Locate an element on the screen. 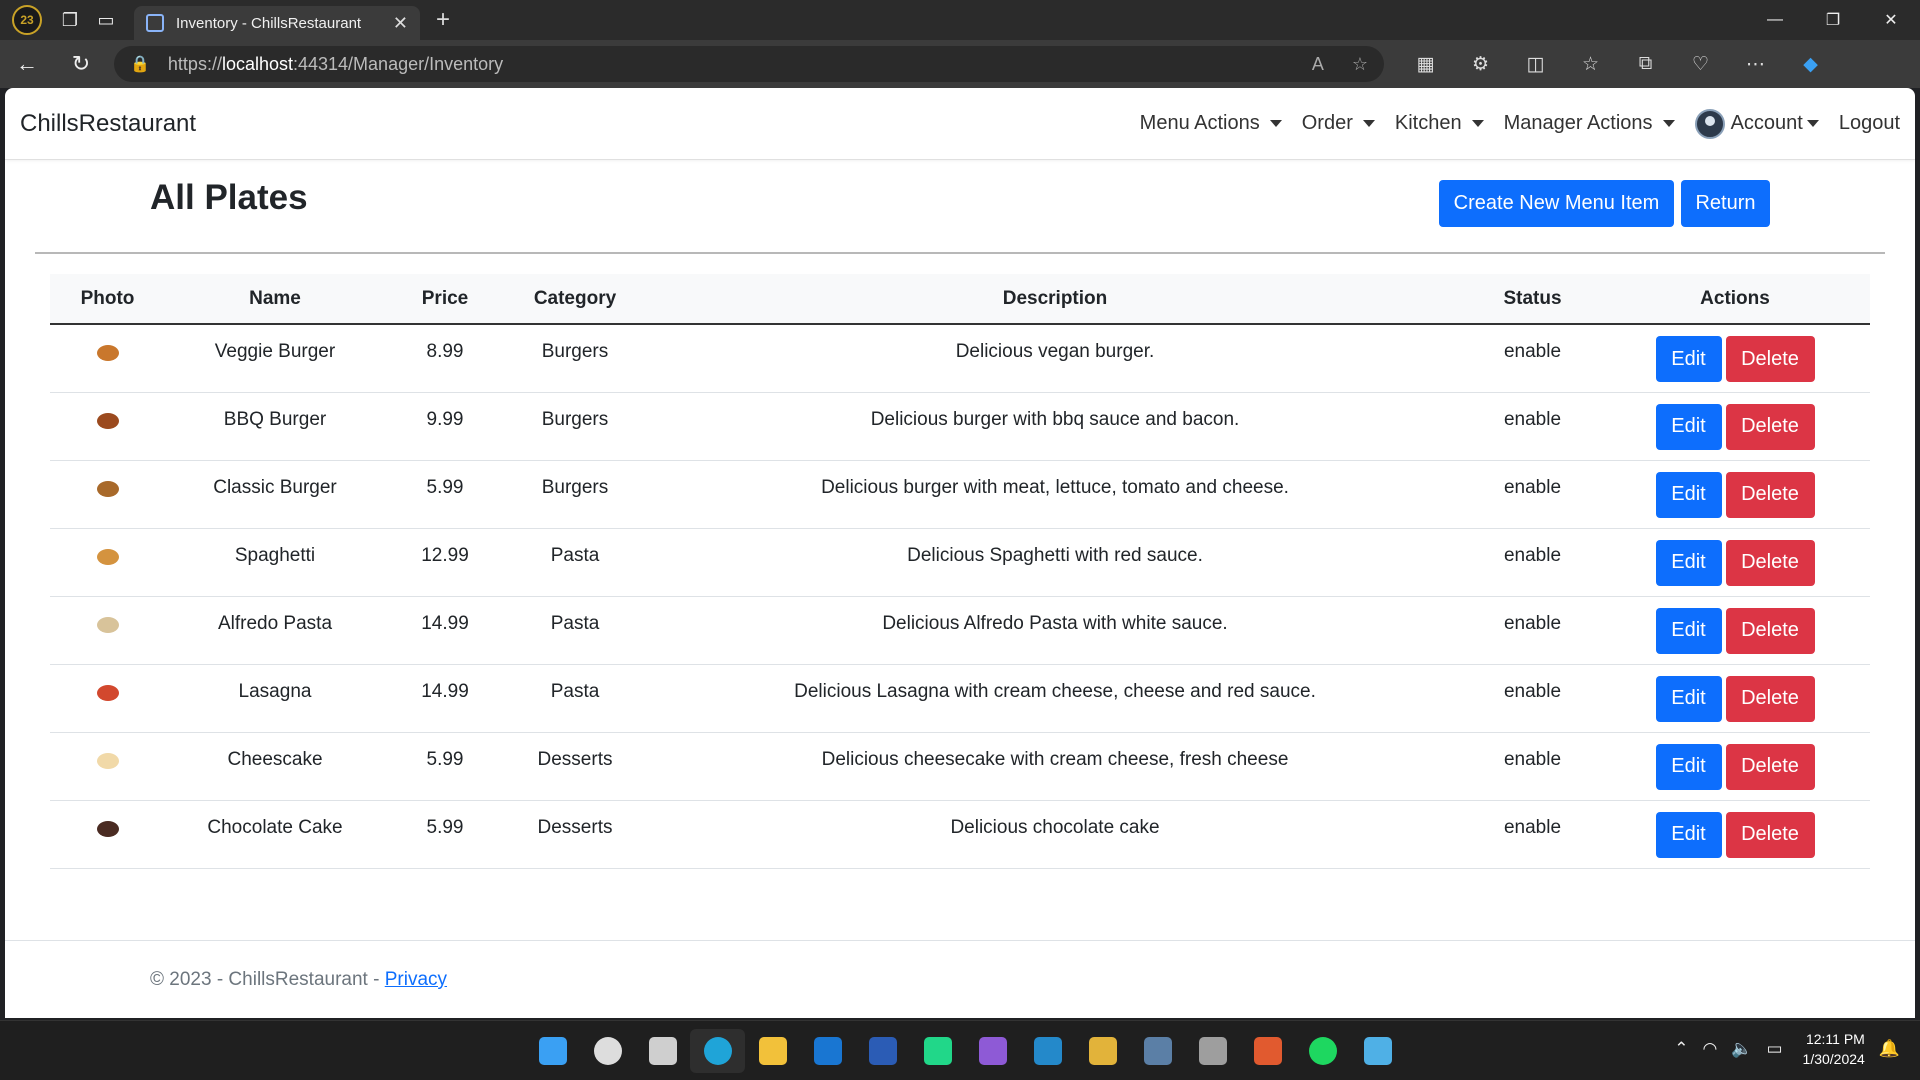 Image resolution: width=1920 pixels, height=1080 pixels. close-tab-icon: ✕ is located at coordinates (400, 23).